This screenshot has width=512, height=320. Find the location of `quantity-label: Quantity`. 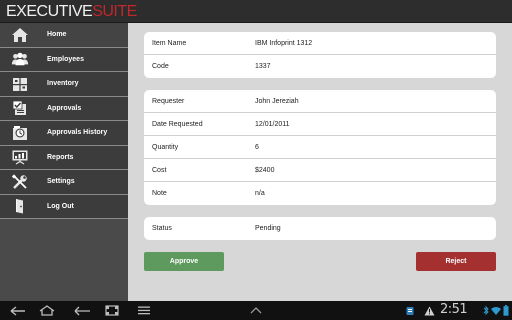

quantity-label: Quantity is located at coordinates (165, 147).